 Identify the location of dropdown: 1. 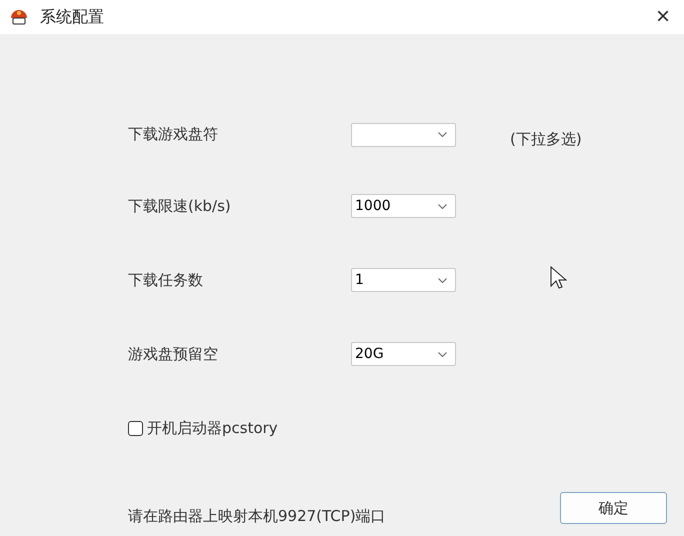
(403, 280).